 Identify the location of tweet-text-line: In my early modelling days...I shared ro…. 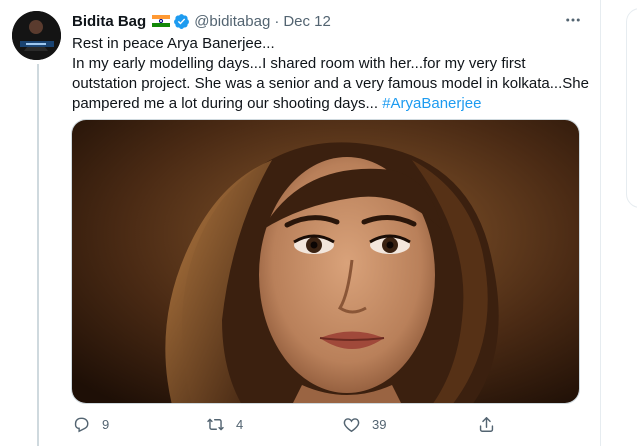
(299, 63).